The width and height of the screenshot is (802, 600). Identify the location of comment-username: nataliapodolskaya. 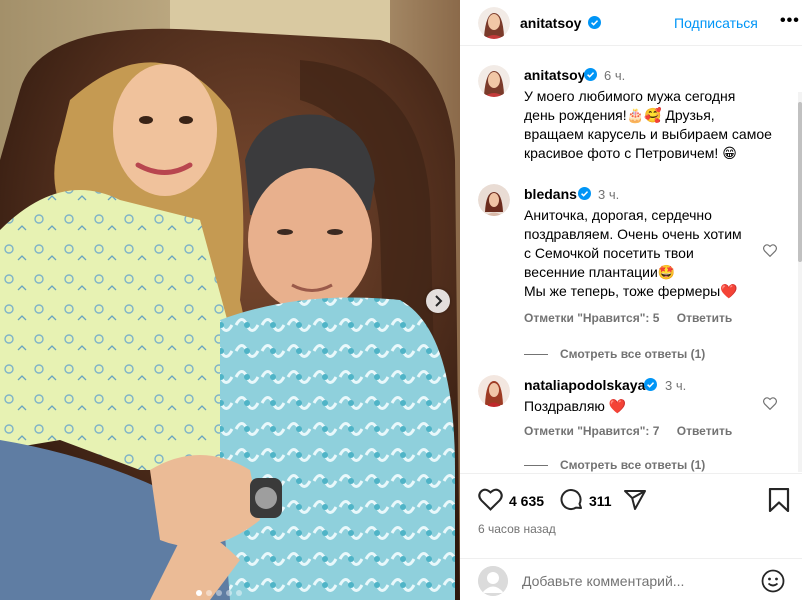
(584, 385).